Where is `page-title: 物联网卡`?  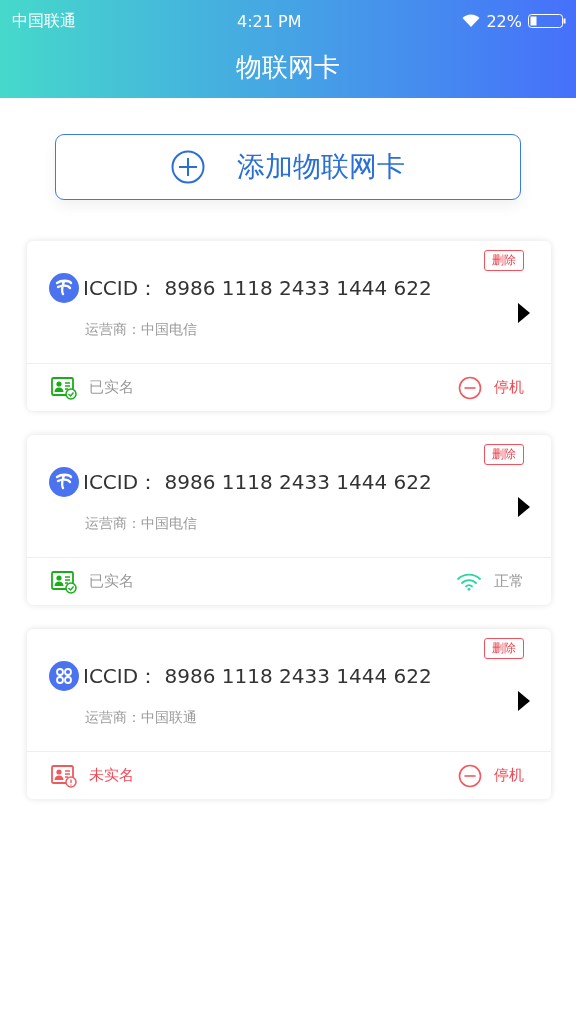
page-title: 物联网卡 is located at coordinates (288, 67).